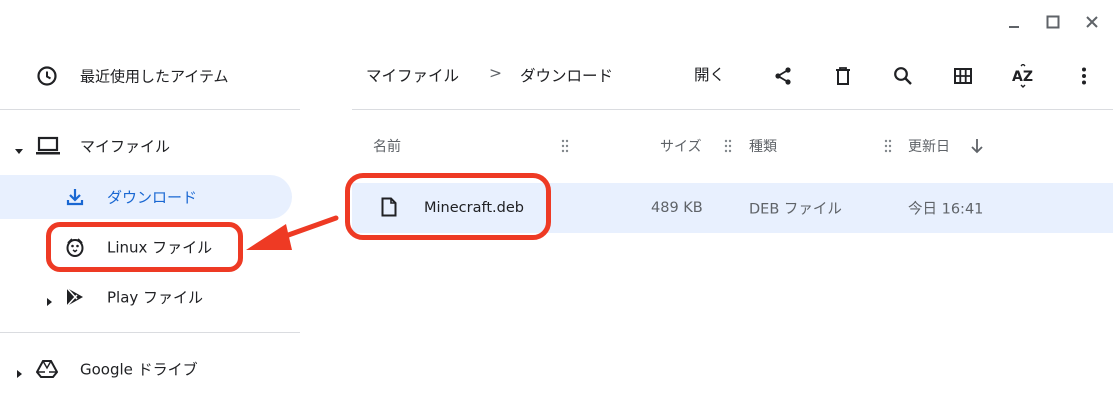  What do you see at coordinates (48, 146) in the screenshot?
I see `laptop-icon` at bounding box center [48, 146].